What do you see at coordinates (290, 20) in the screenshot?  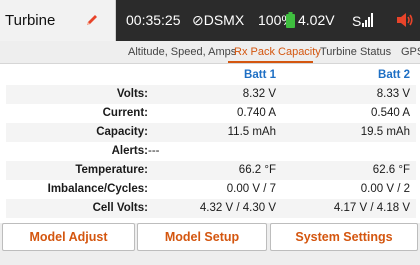 I see `battery-icon` at bounding box center [290, 20].